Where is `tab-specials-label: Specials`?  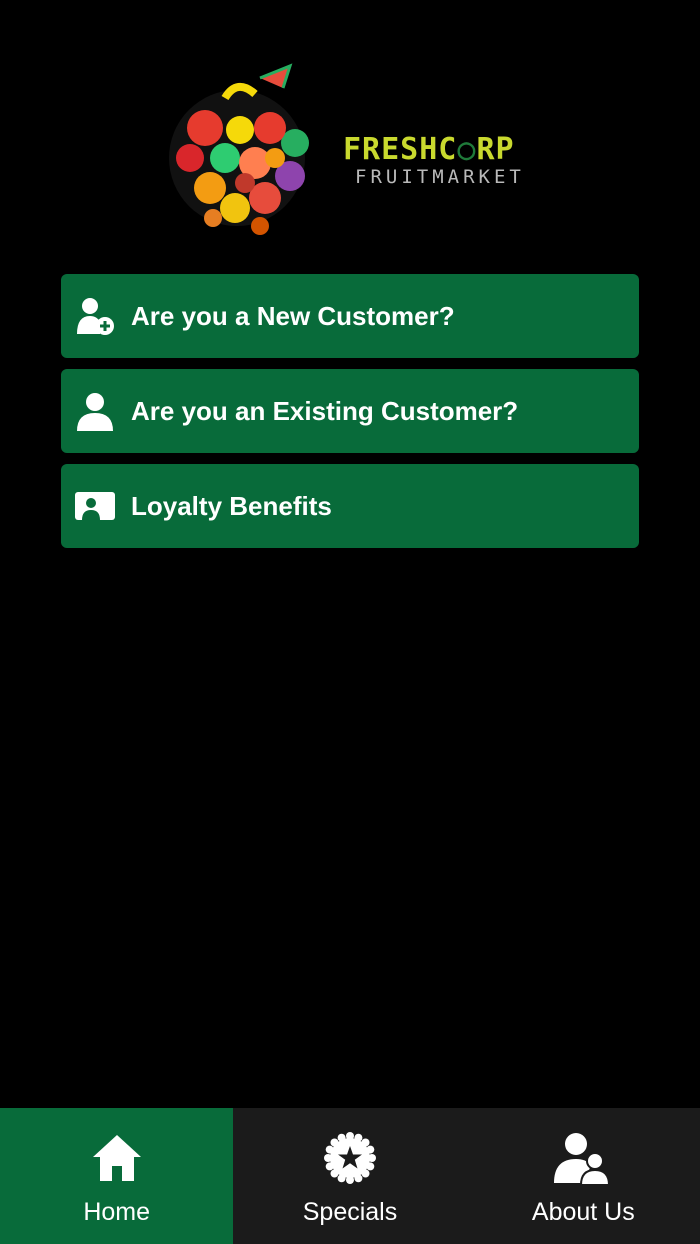 tab-specials-label: Specials is located at coordinates (350, 1212).